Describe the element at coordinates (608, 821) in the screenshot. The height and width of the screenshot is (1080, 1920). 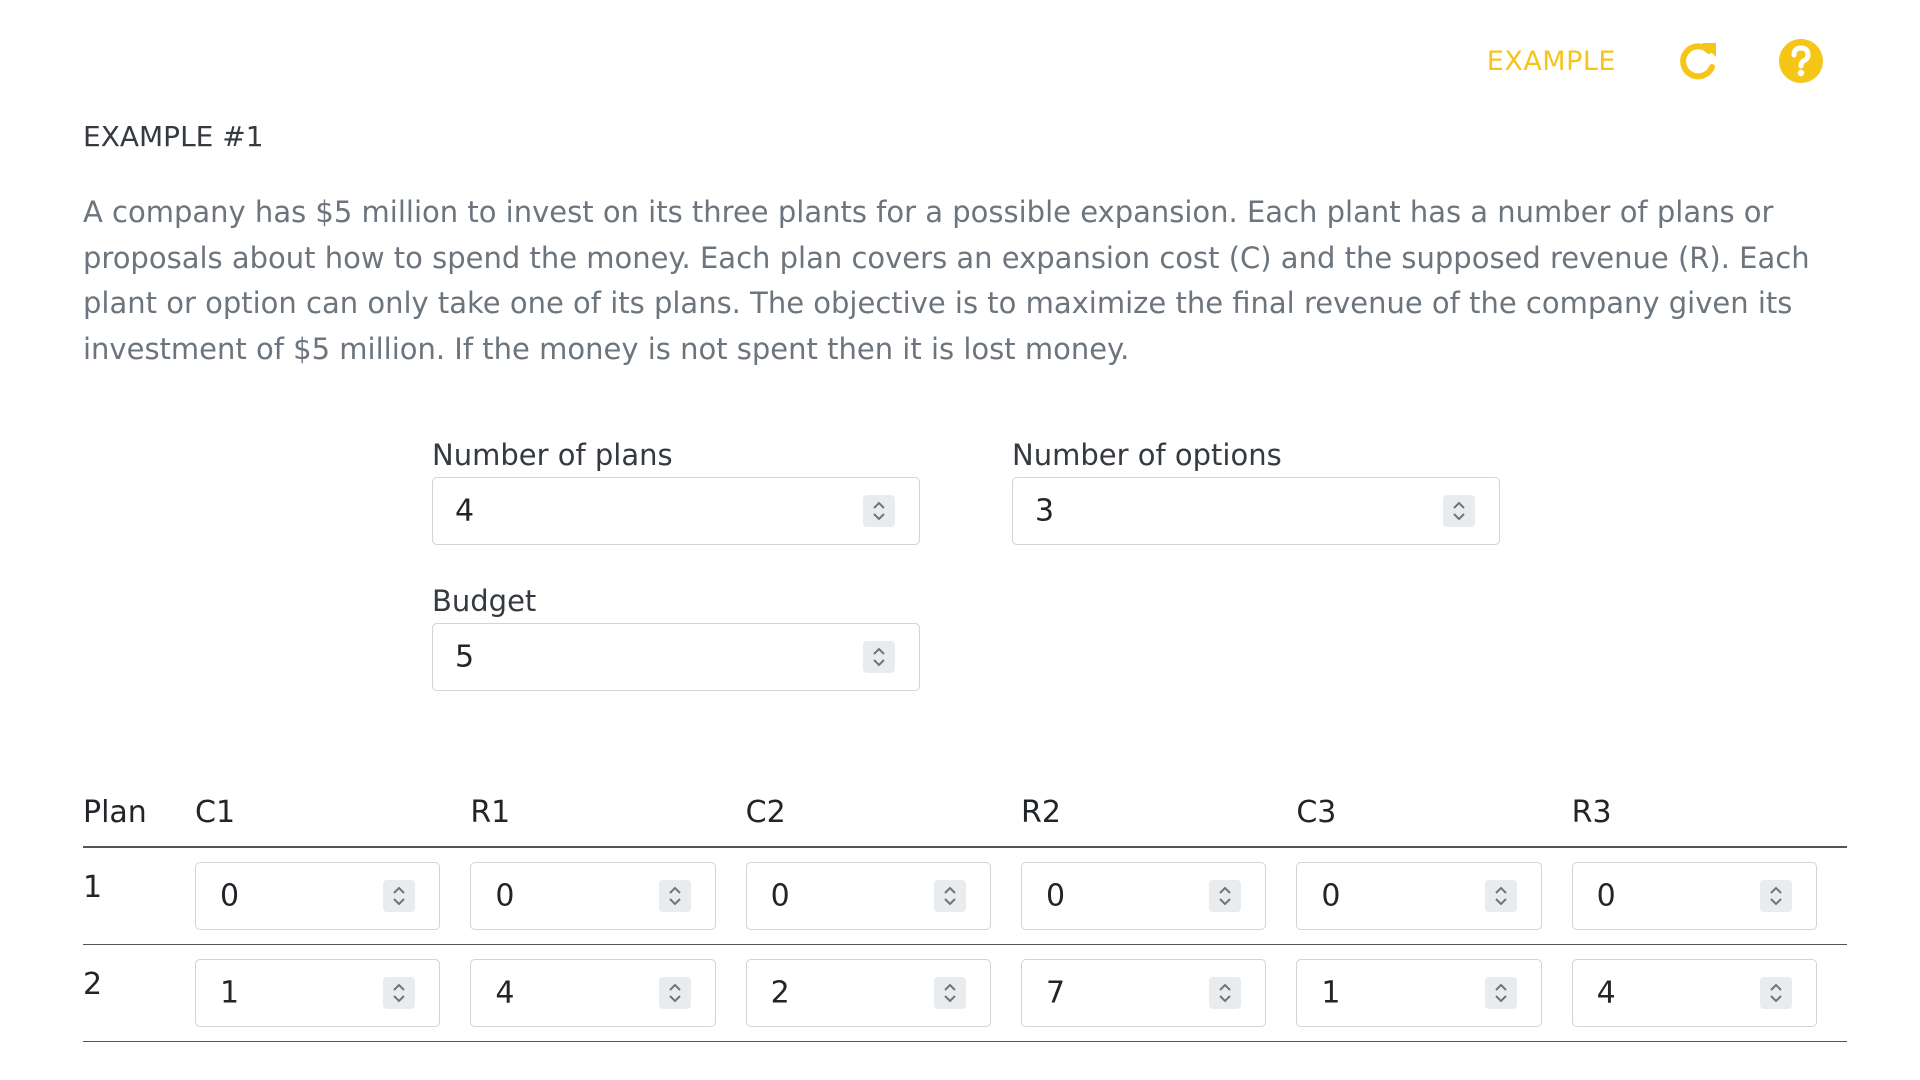
I see `header-r1: R1` at that location.